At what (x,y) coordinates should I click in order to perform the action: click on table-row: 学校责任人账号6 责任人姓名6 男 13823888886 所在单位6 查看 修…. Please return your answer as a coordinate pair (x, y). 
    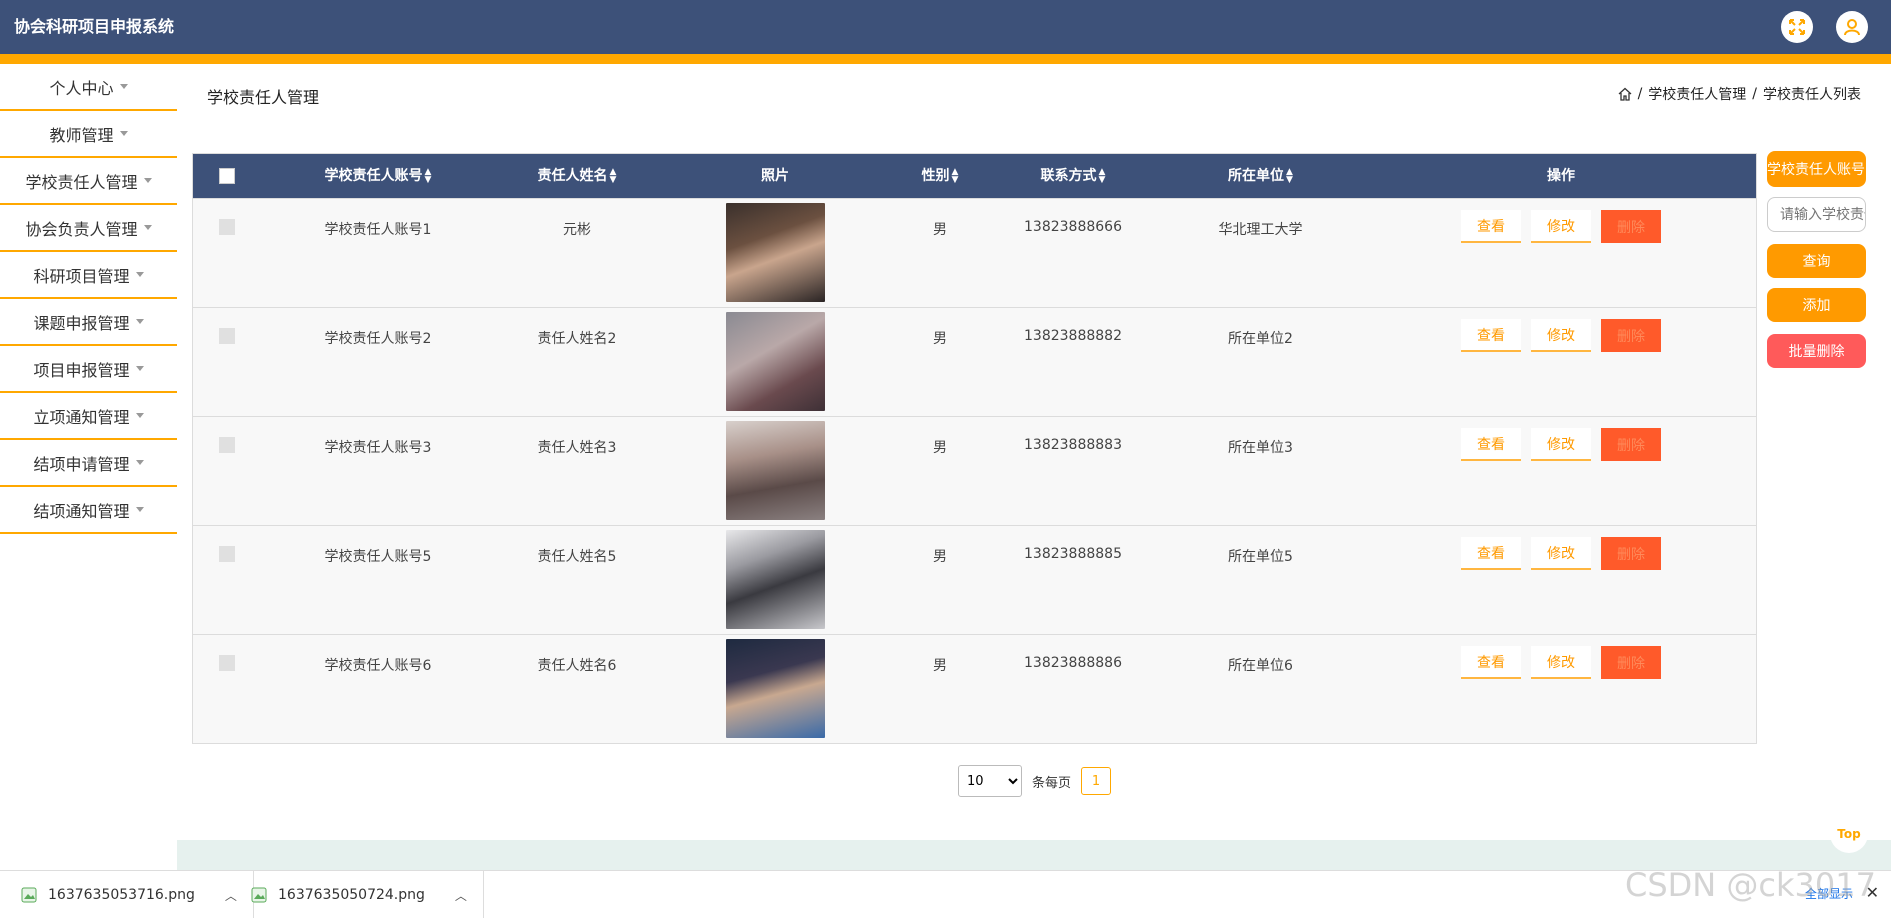
    Looking at the image, I should click on (974, 688).